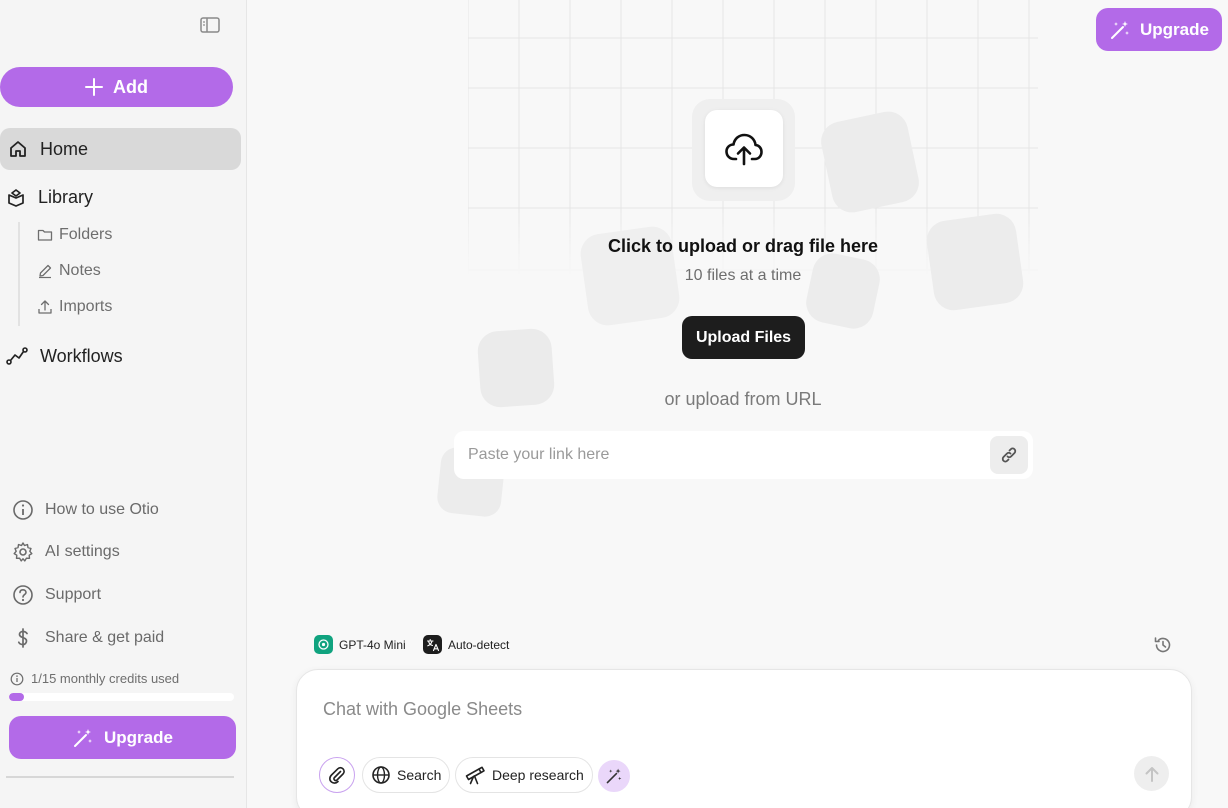  What do you see at coordinates (121, 697) in the screenshot?
I see `credits-progress-bar` at bounding box center [121, 697].